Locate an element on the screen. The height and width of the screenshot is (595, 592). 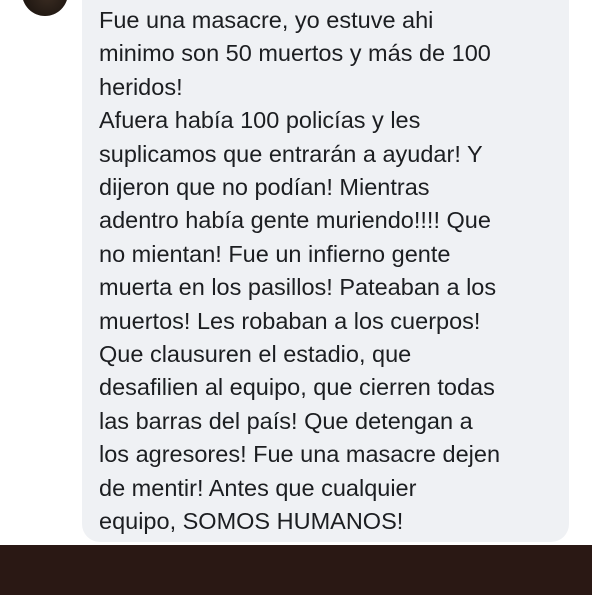
avatar is located at coordinates (45, 8).